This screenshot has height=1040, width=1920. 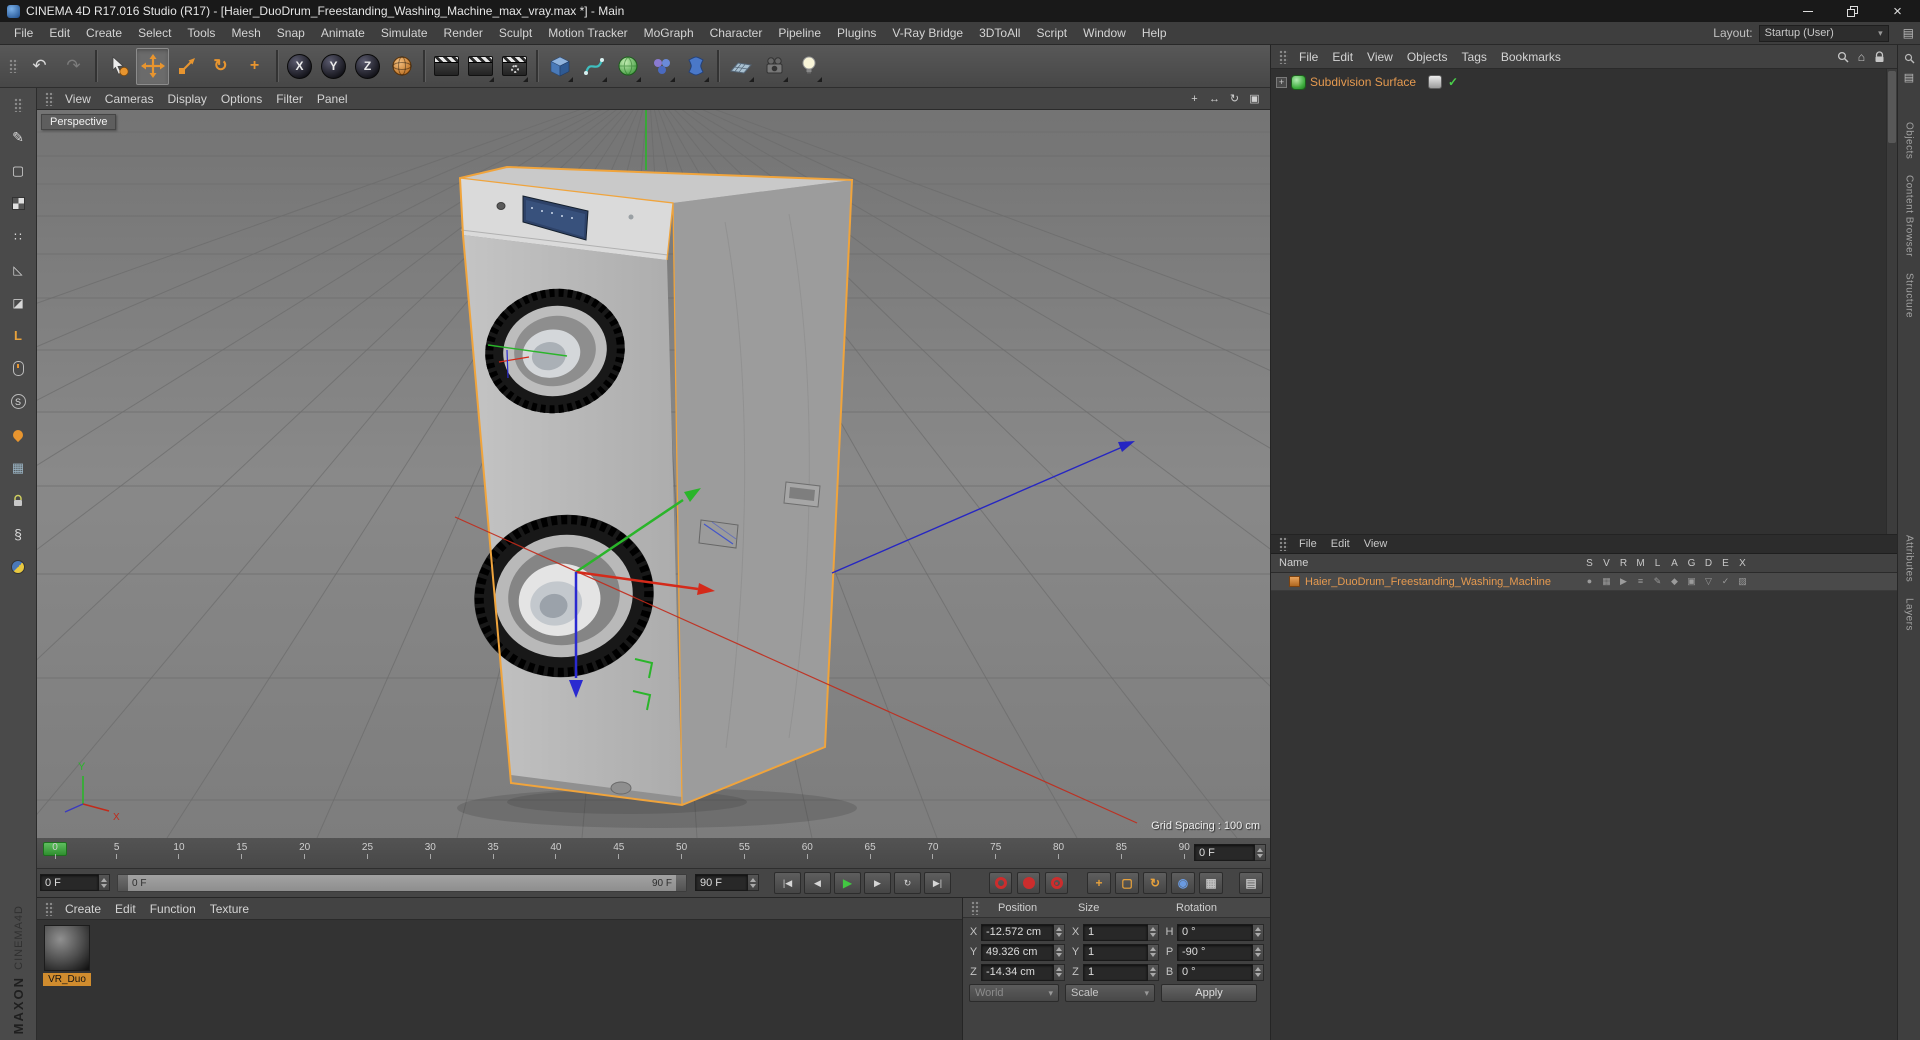 What do you see at coordinates (774, 66) in the screenshot?
I see `add-camera-button` at bounding box center [774, 66].